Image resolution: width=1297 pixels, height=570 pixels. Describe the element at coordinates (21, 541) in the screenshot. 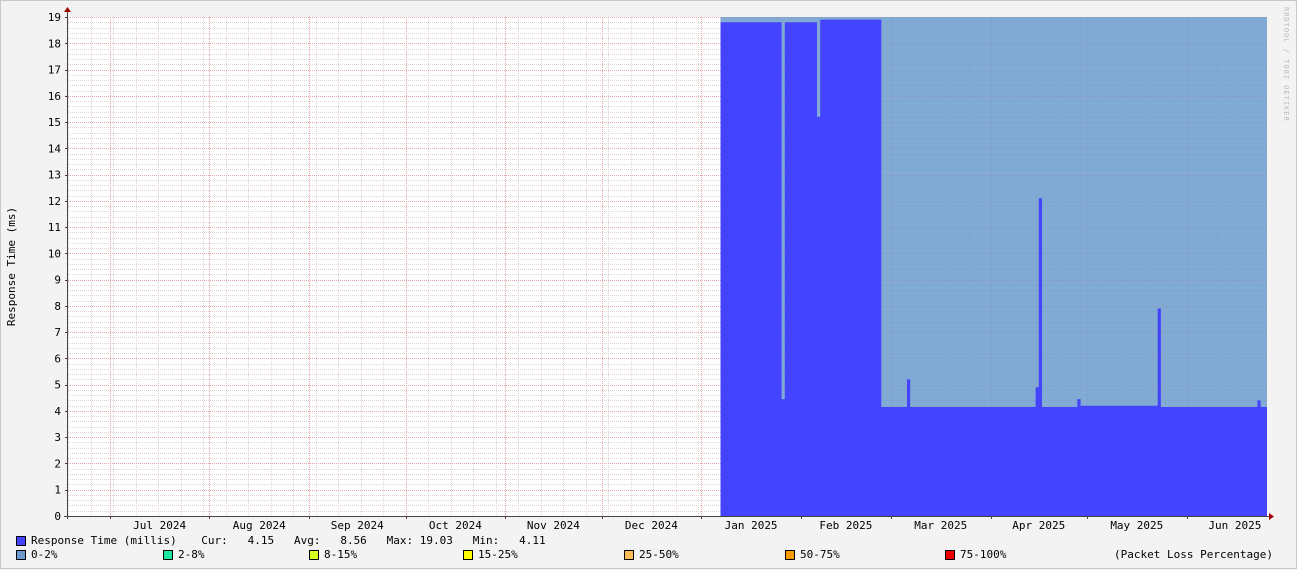

I see `series-swatch` at that location.